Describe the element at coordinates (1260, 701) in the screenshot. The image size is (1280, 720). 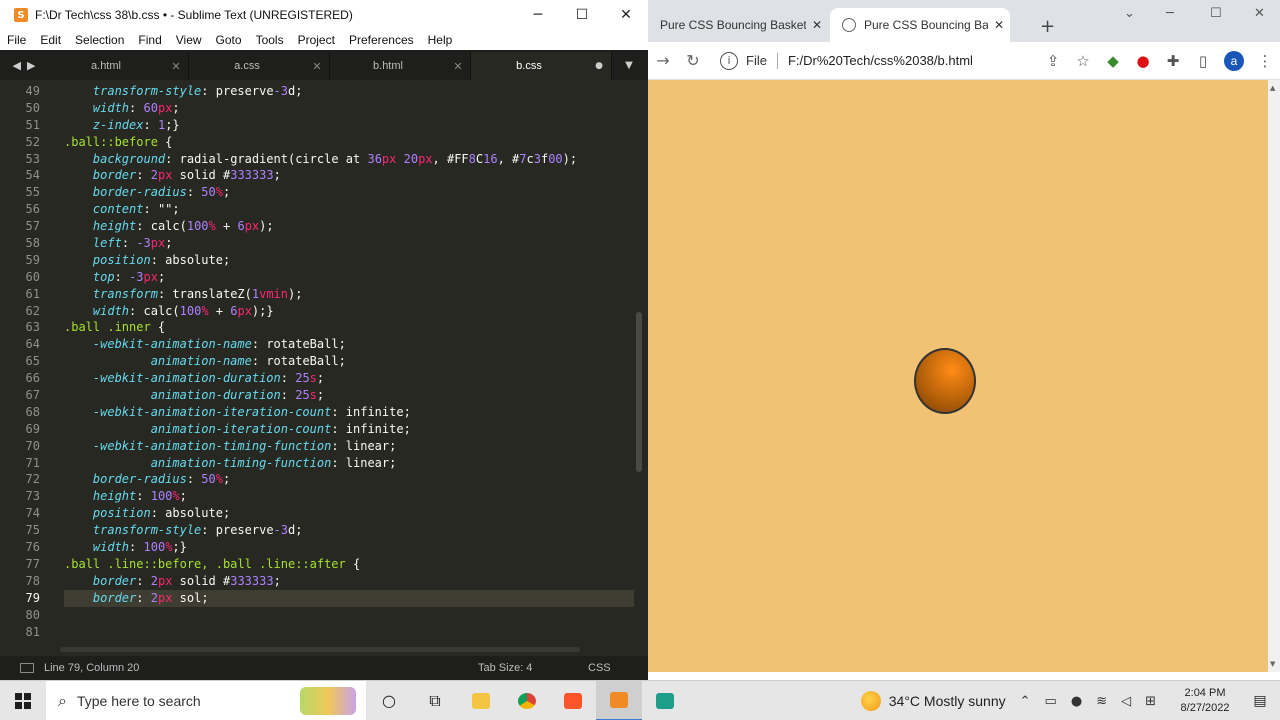
I see `notification-icon: ▤` at that location.